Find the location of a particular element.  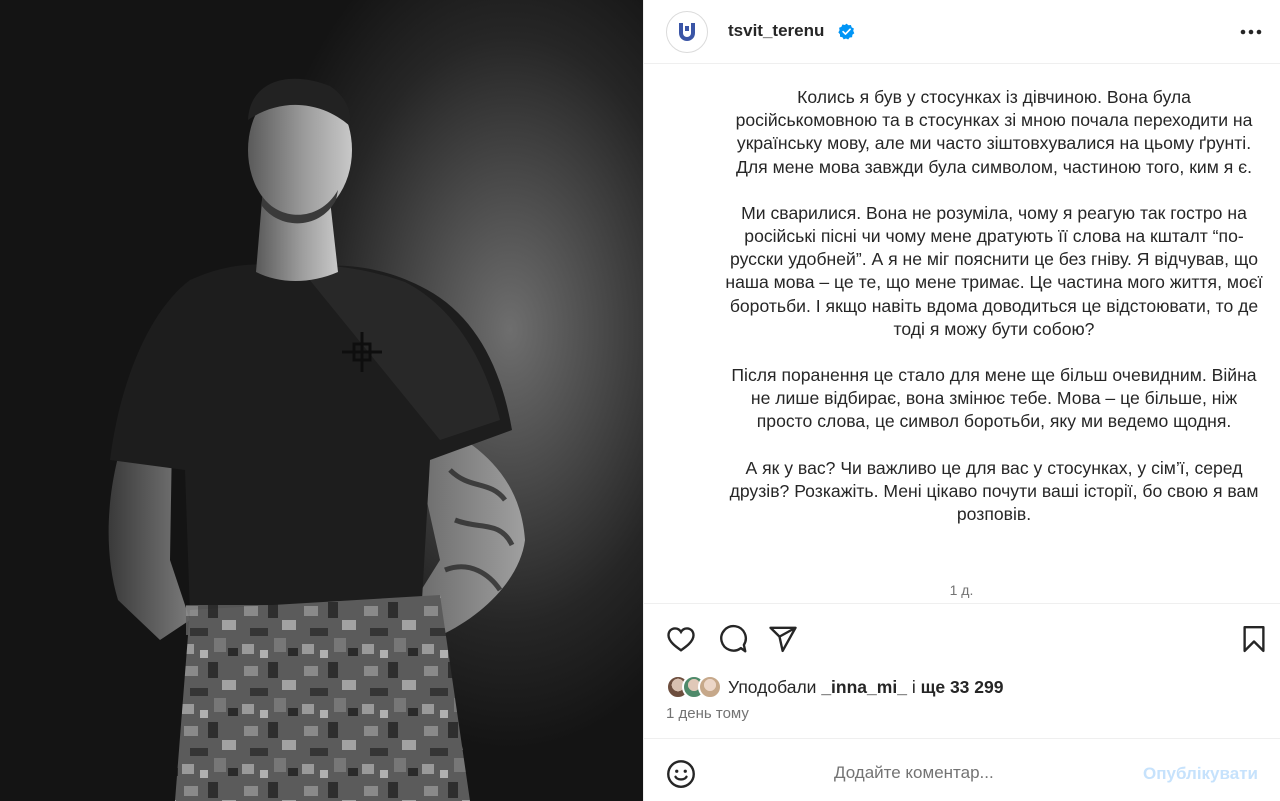

emoji-icon is located at coordinates (681, 774).